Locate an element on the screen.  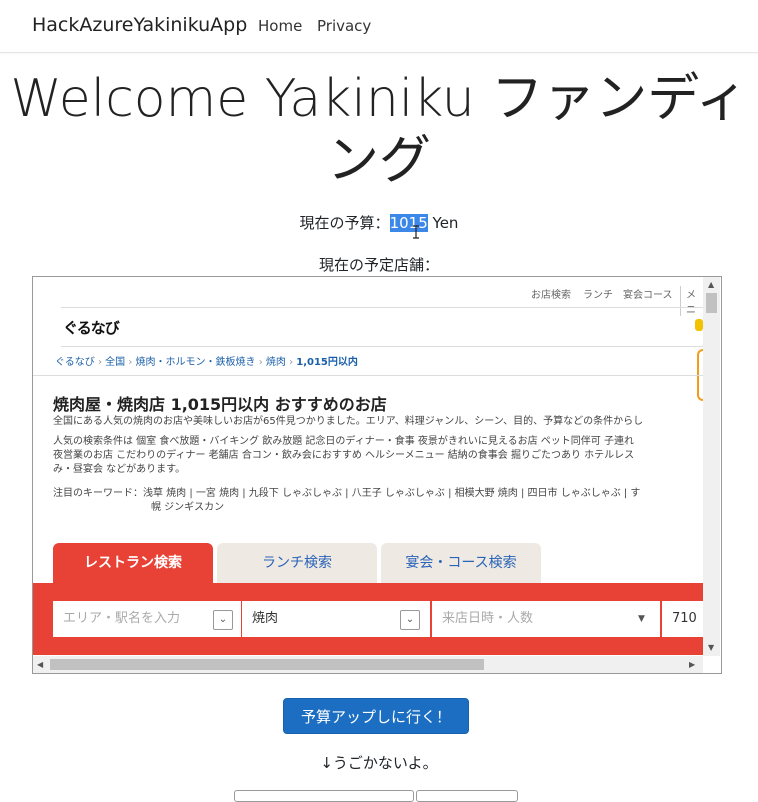
planned-store-label: 現在の予定店舗： is located at coordinates (378, 265).